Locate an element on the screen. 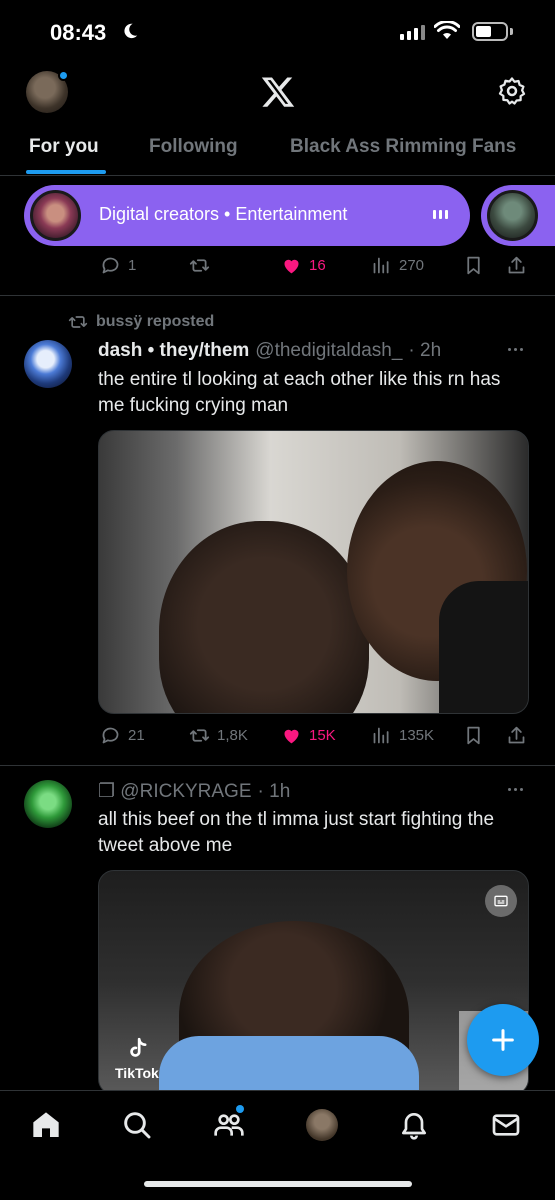 The width and height of the screenshot is (555, 1200). tab-for-you: For you is located at coordinates (64, 147).